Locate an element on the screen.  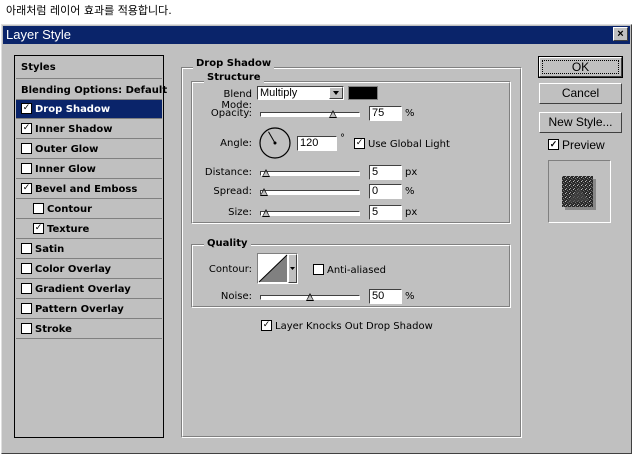
style-item-label: Color Overlay is located at coordinates (73, 269).